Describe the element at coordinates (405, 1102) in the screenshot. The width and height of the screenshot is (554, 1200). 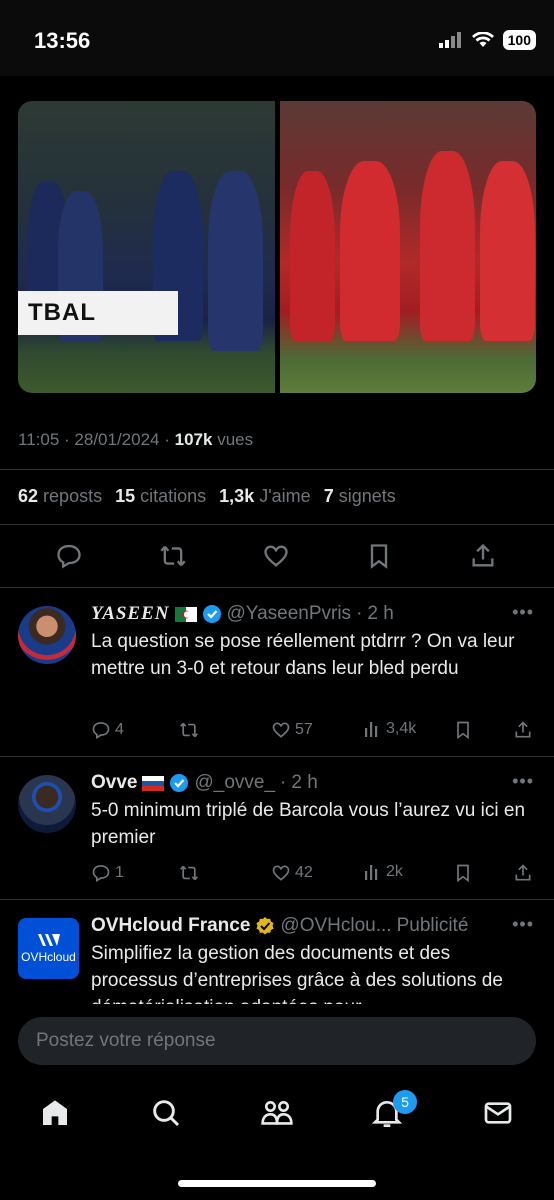
I see `notifications-badge: 5` at that location.